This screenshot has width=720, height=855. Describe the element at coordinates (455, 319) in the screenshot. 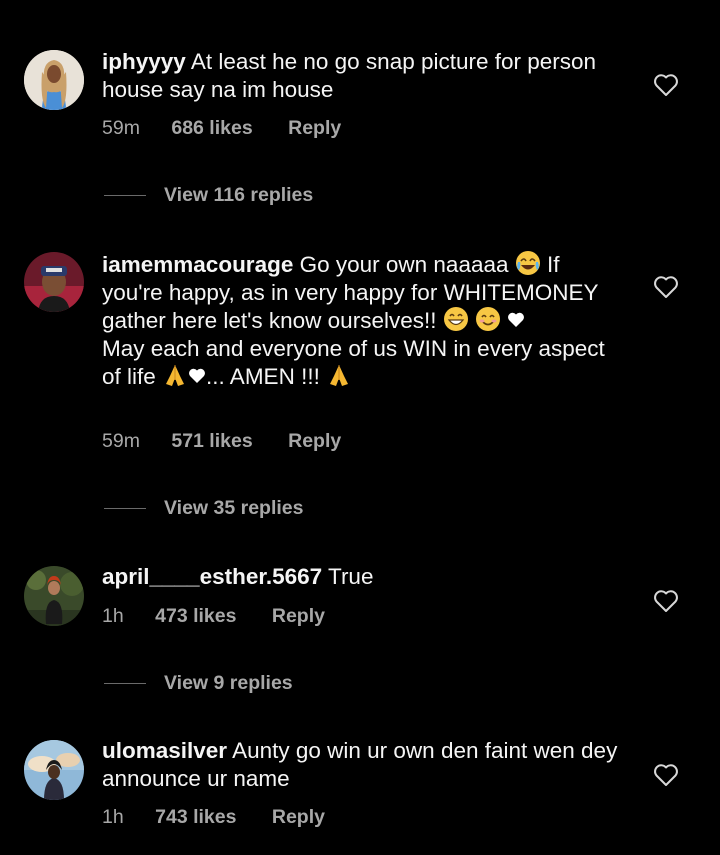

I see `grinning-face-icon` at that location.